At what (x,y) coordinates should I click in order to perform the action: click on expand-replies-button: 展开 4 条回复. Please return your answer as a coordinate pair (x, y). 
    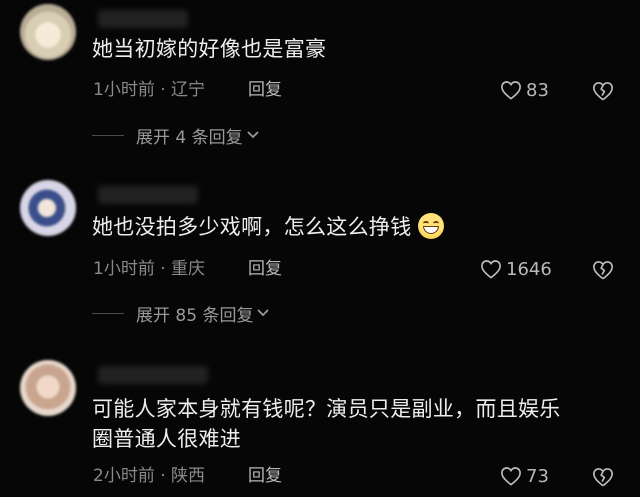
    Looking at the image, I should click on (176, 136).